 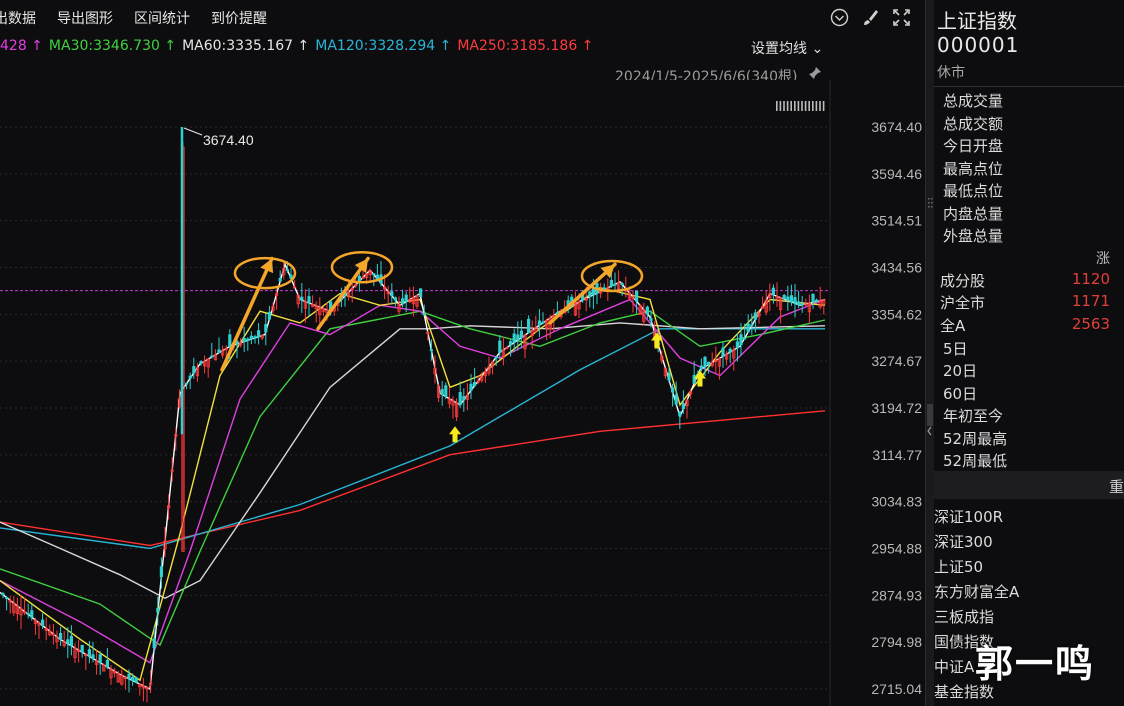 I want to click on y-tick-label: 2954.88, so click(x=896, y=549).